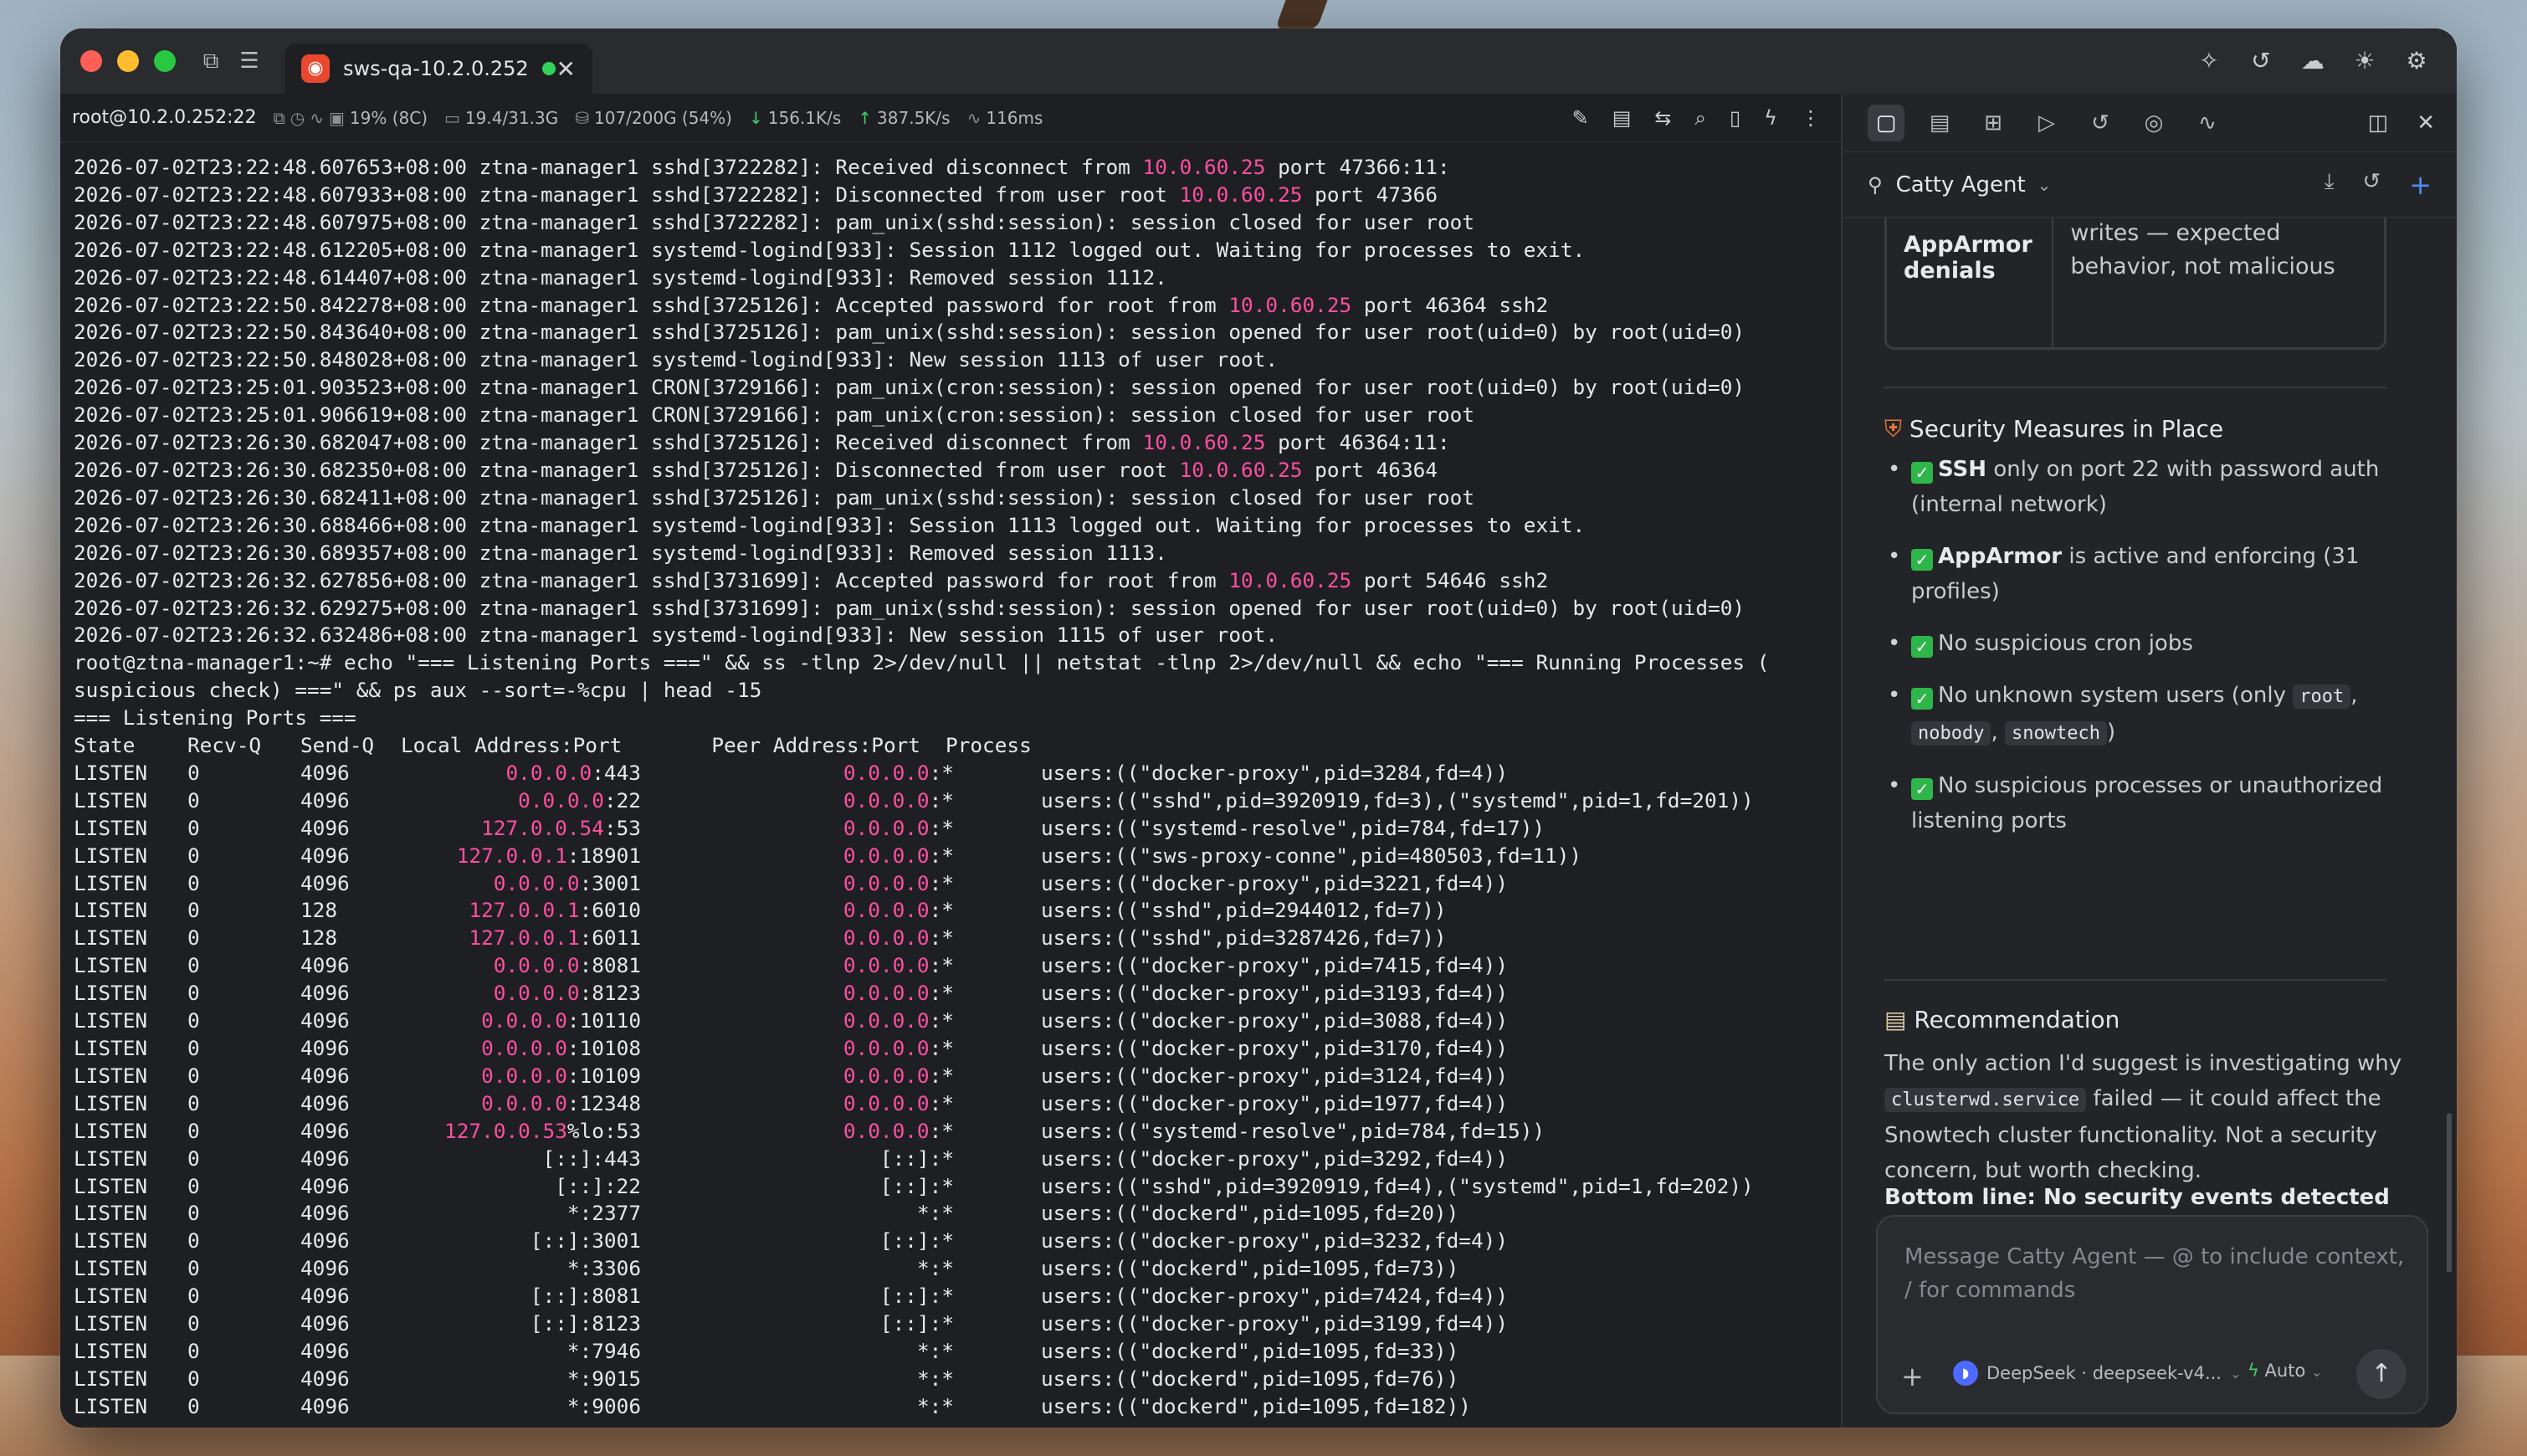 The image size is (2527, 1456). I want to click on copy-icon: ⧉, so click(278, 118).